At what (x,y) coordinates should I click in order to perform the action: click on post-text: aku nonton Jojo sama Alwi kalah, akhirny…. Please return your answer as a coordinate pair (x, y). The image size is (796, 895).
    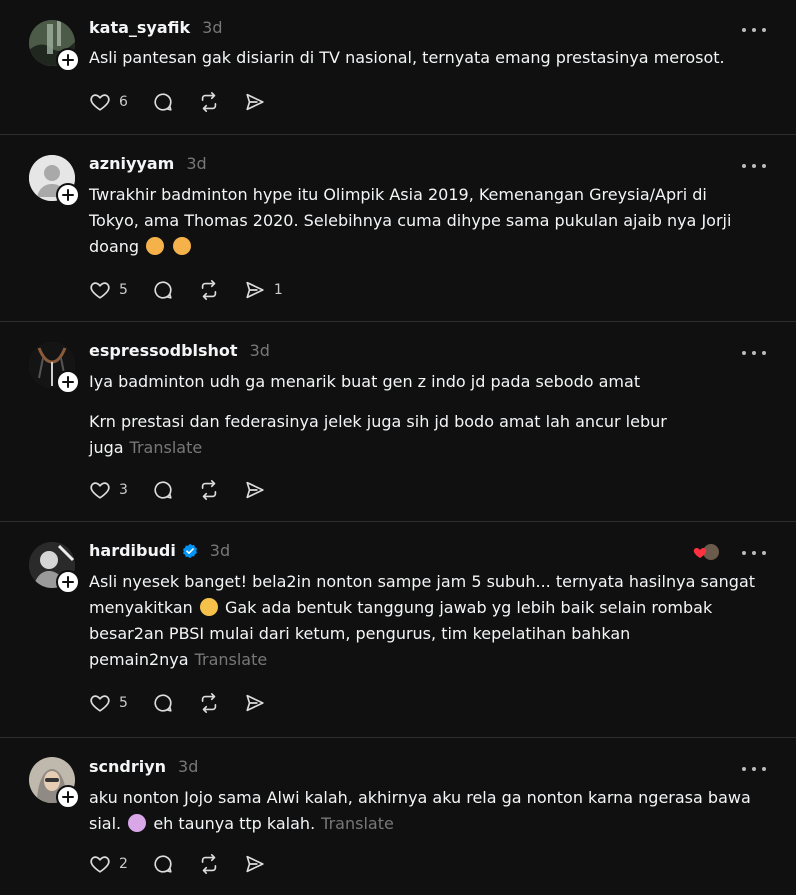
    Looking at the image, I should click on (422, 811).